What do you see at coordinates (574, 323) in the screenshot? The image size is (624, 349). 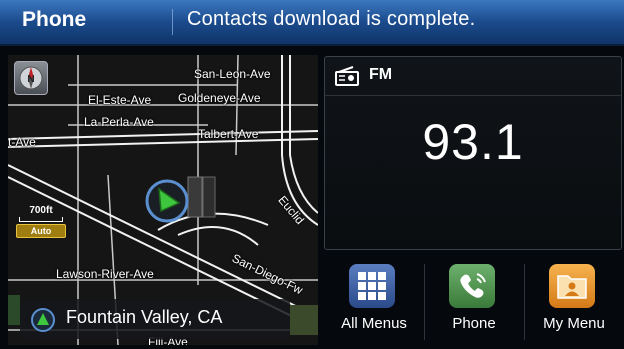 I see `my-menu-label: My Menu` at bounding box center [574, 323].